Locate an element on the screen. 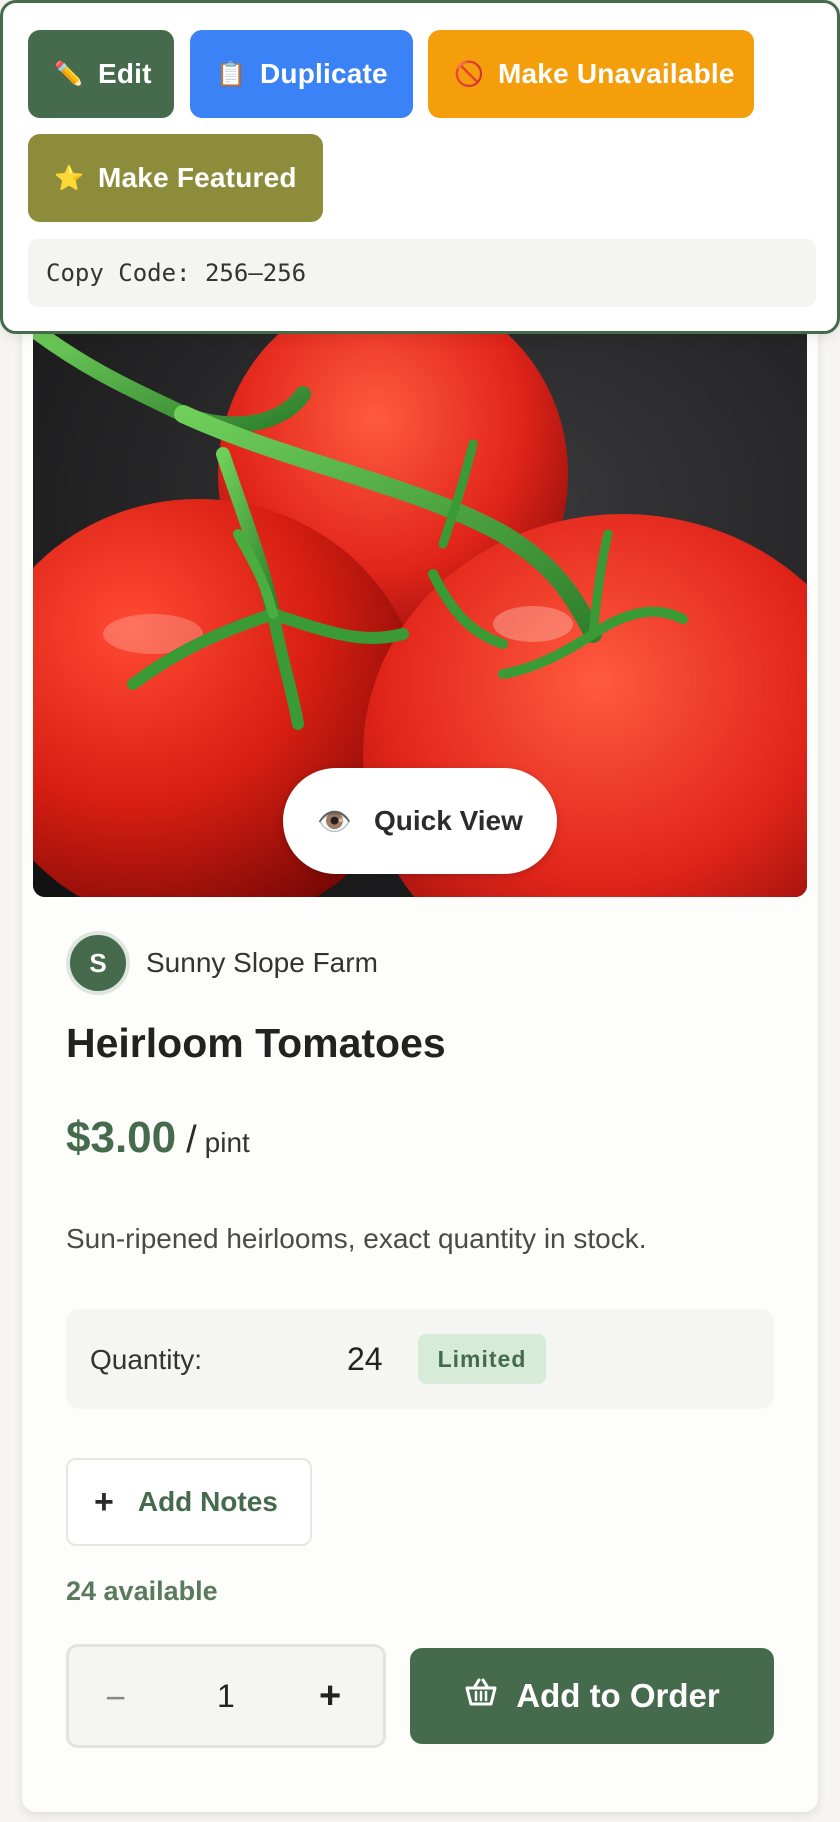  edit-button-label: Edit is located at coordinates (125, 73).